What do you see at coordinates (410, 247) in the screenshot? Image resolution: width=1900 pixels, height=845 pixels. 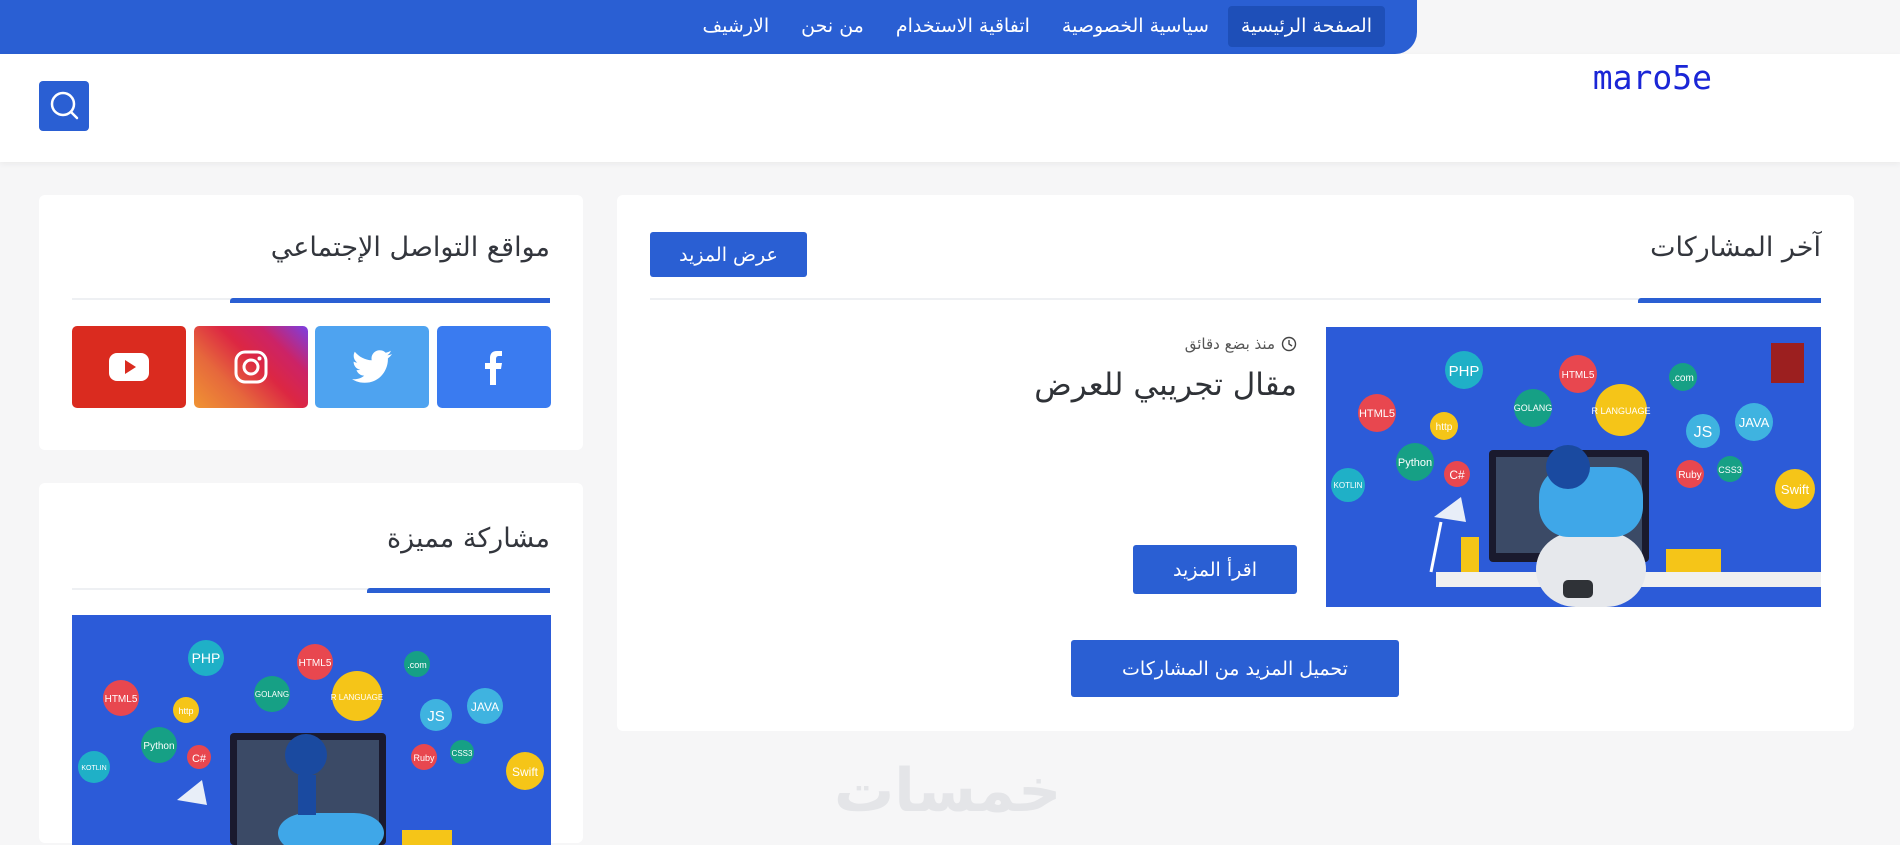 I see `social-title: مواقع التواصل الإجتماعي` at bounding box center [410, 247].